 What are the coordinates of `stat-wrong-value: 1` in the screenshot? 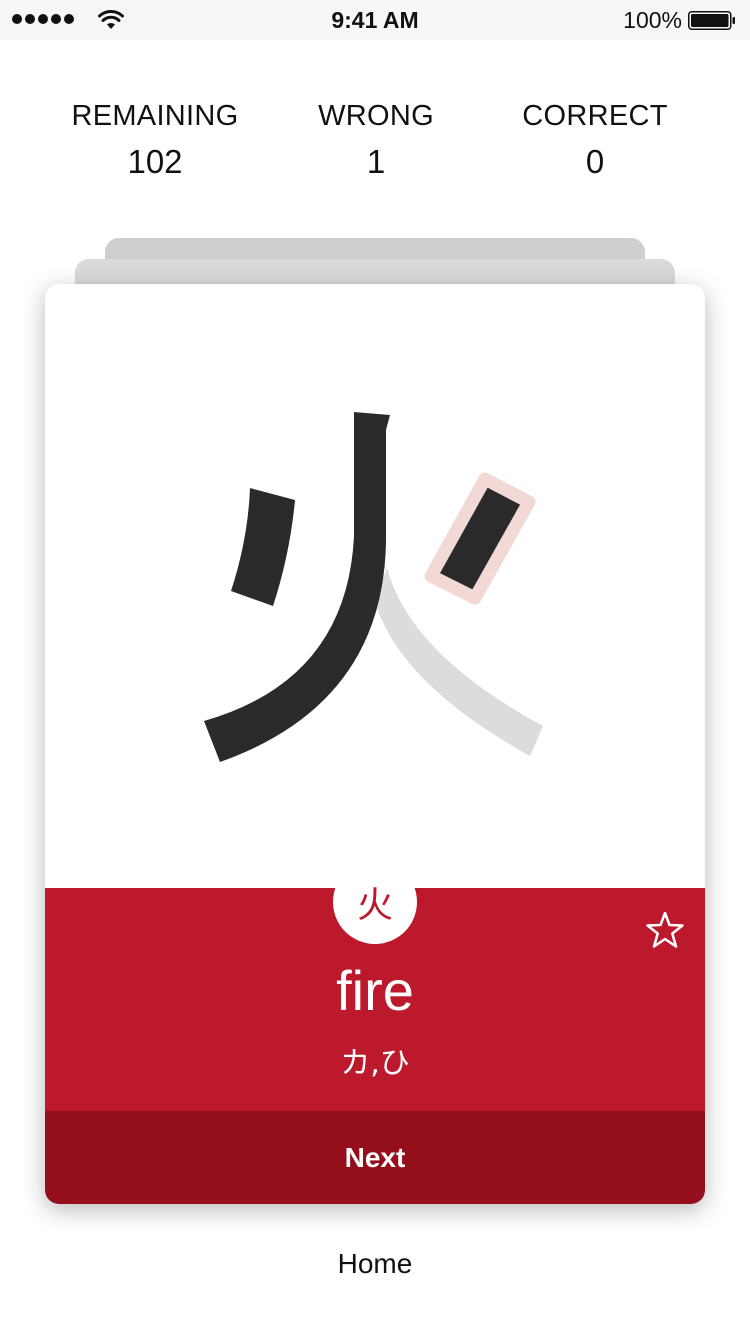 It's located at (376, 161).